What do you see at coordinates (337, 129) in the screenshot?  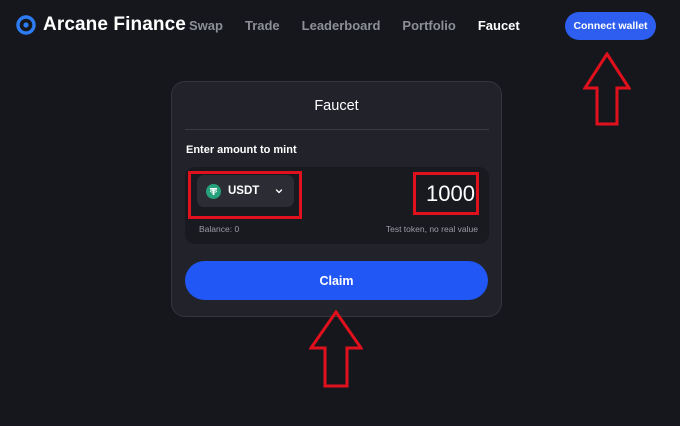 I see `card-divider` at bounding box center [337, 129].